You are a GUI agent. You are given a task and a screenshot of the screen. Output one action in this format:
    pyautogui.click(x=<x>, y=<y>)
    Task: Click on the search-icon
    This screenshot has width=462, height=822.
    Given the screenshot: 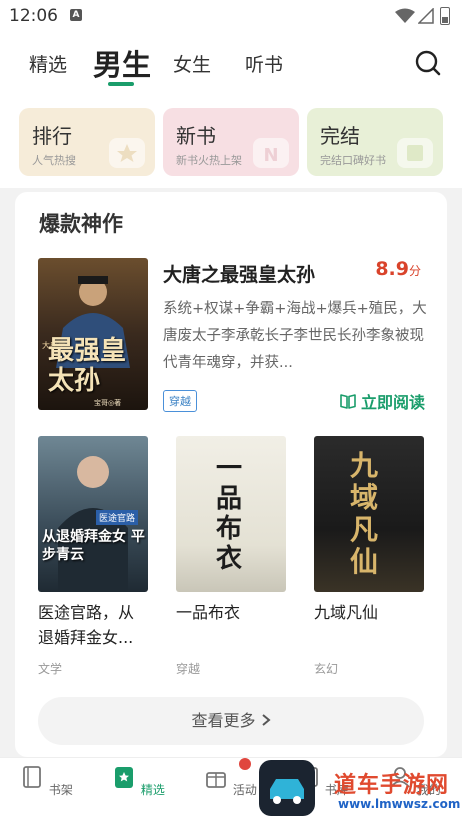 What is the action you would take?
    pyautogui.click(x=428, y=63)
    